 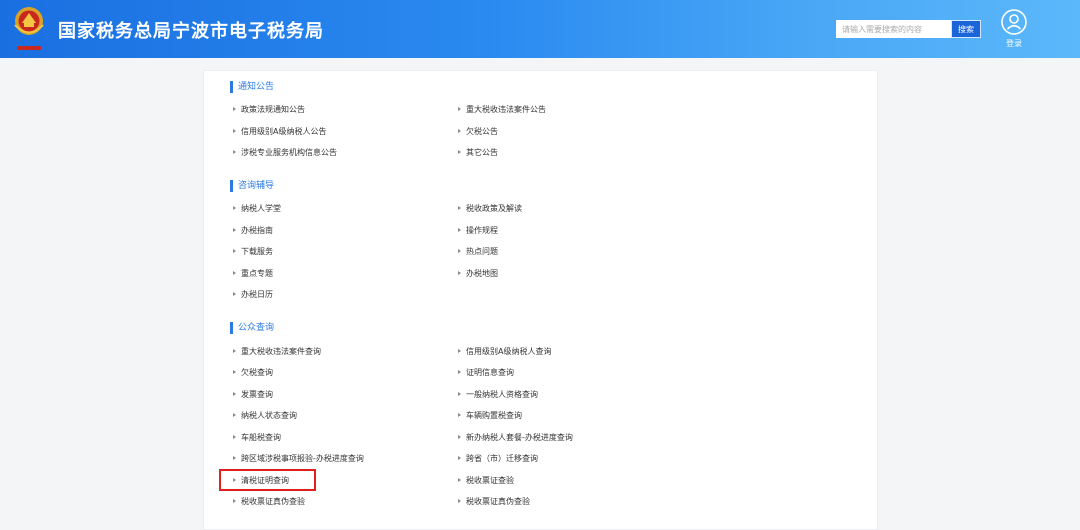 What do you see at coordinates (285, 152) in the screenshot?
I see `link-tax-agency-info-notices: 涉税专业服务机构信息公告` at bounding box center [285, 152].